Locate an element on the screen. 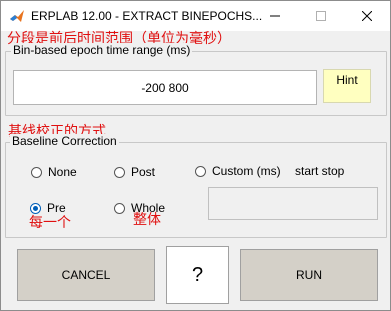 This screenshot has height=311, width=391. custom-range-hint: start stop is located at coordinates (320, 171).